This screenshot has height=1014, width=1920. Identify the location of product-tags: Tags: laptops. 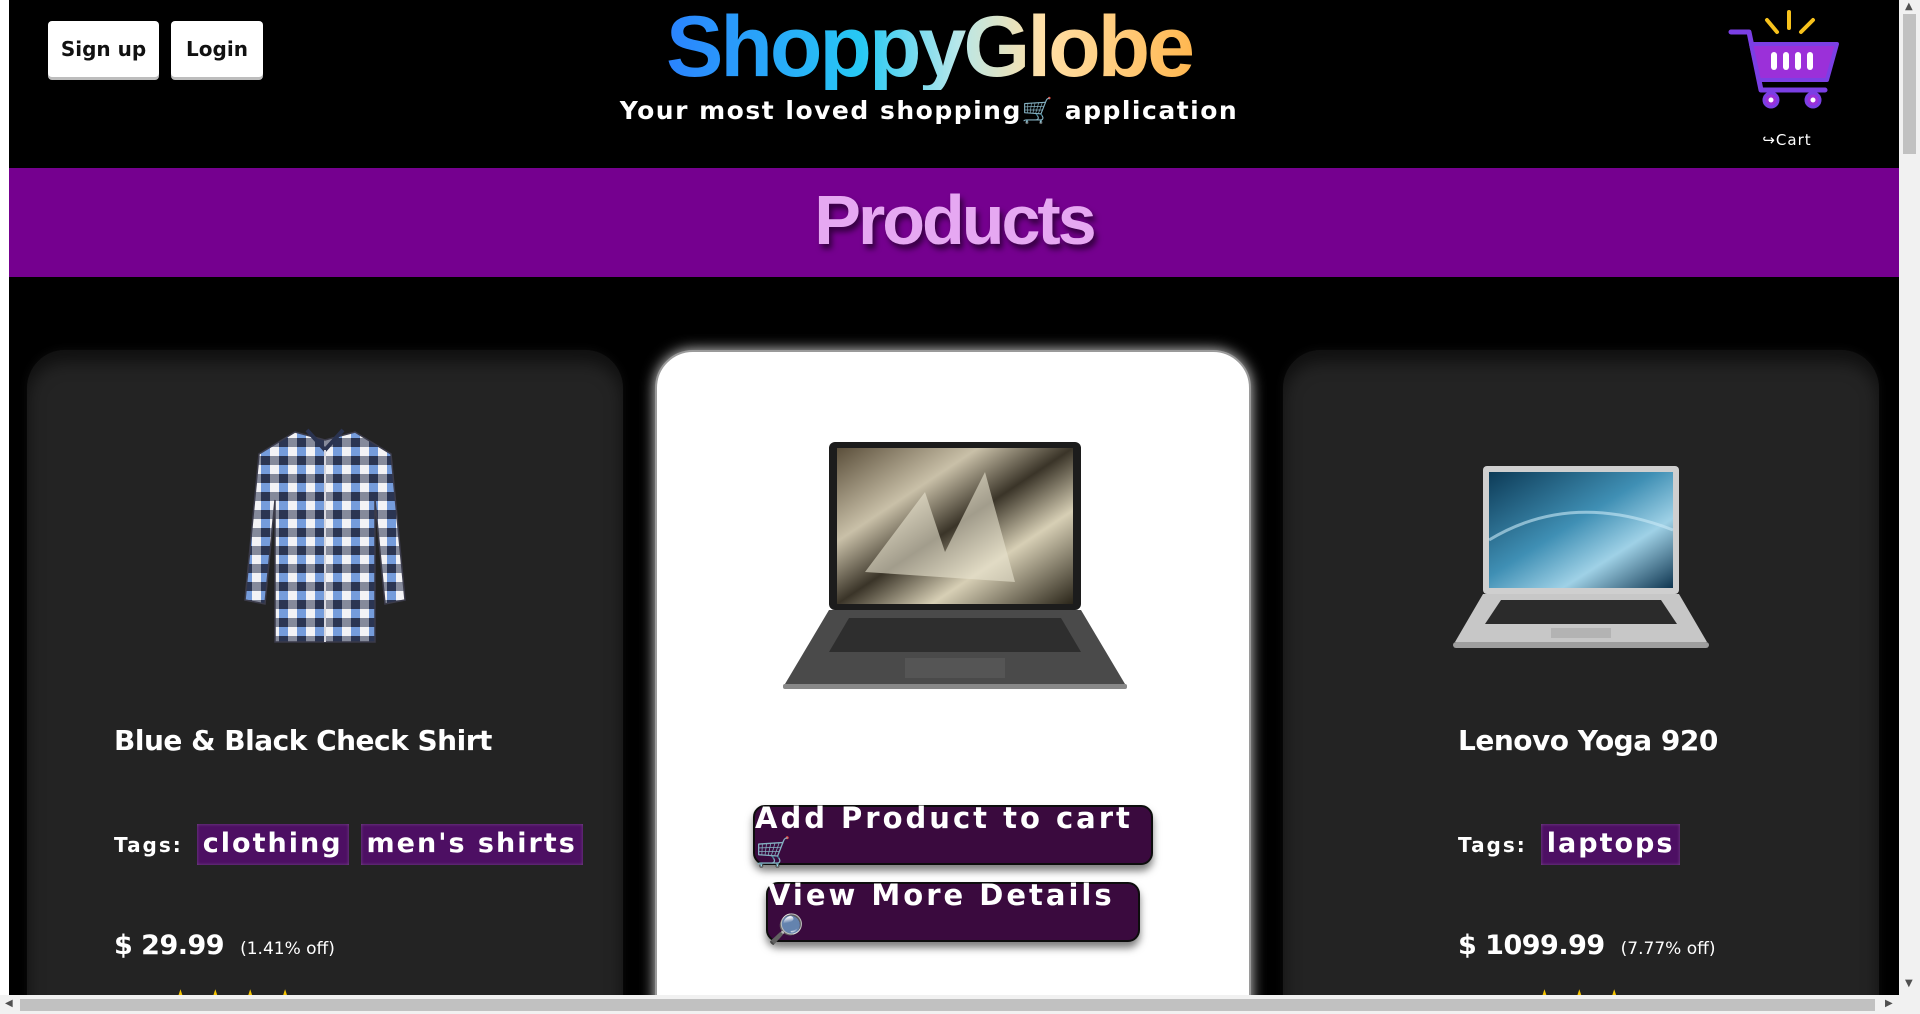
(1575, 844).